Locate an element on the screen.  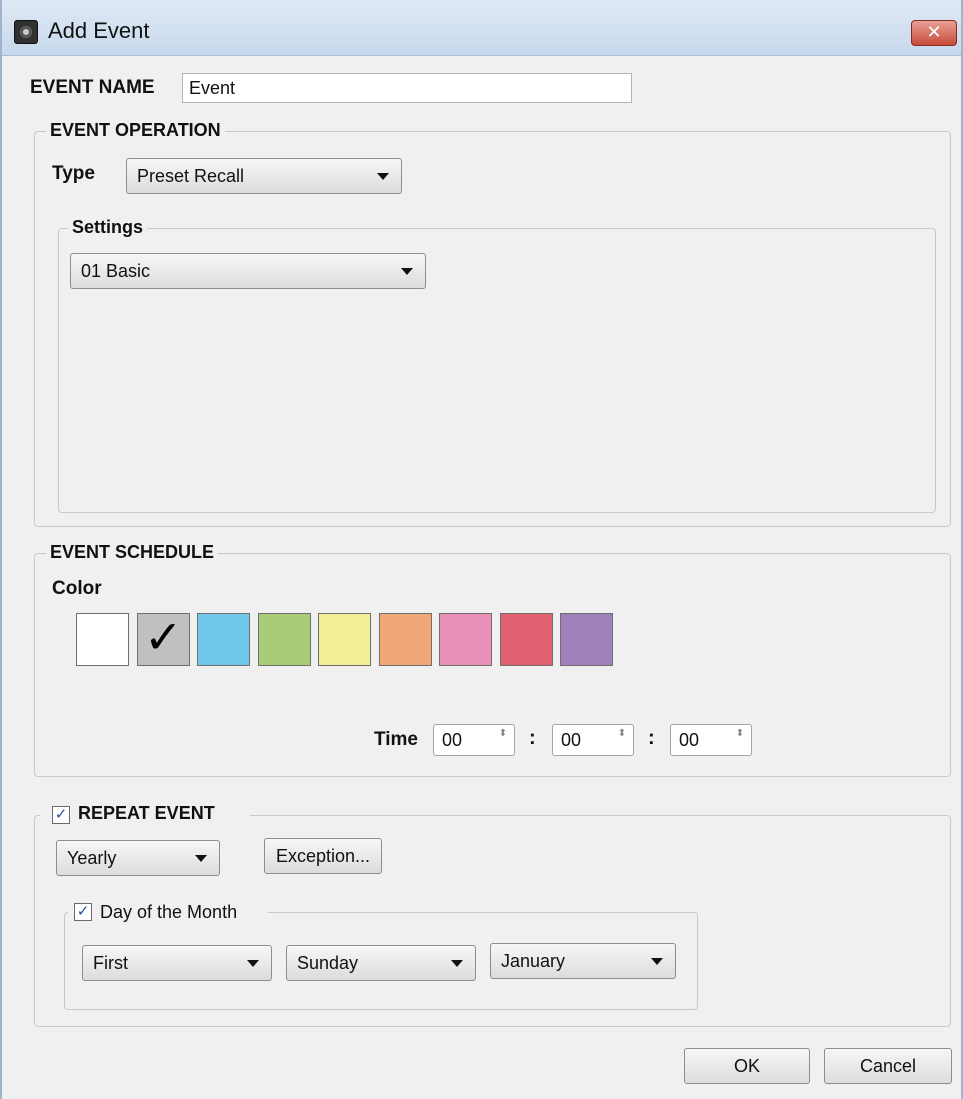
repeat-event-header: ✓ REPEAT EVENT is located at coordinates (145, 816).